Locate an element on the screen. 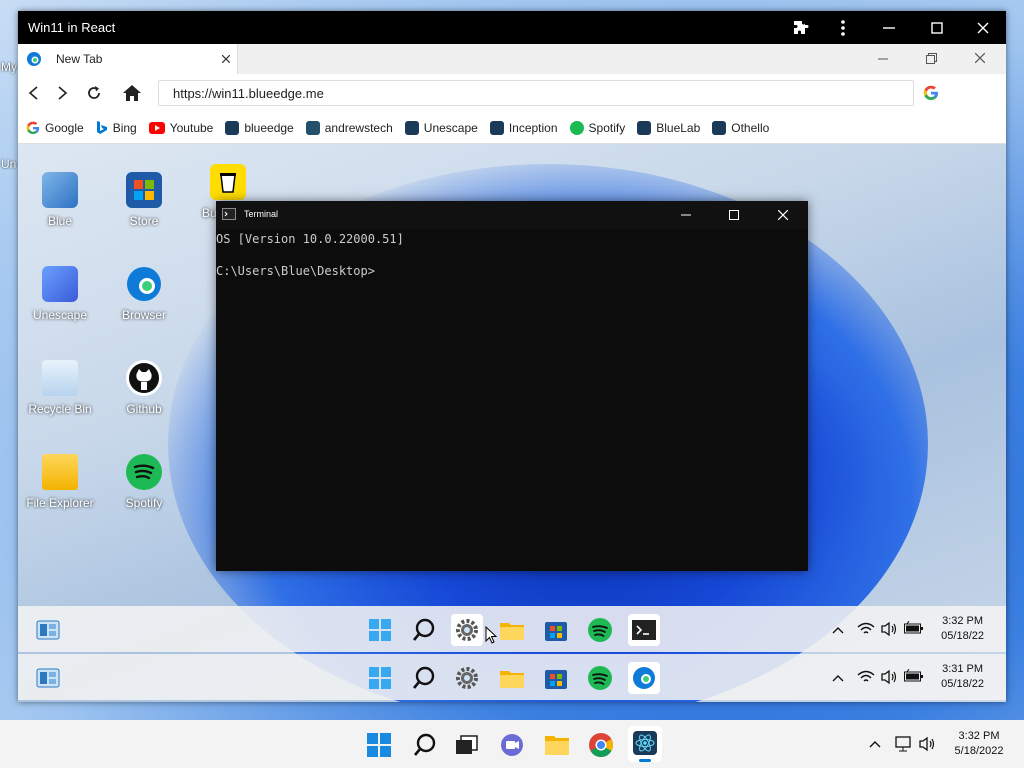  terminal-prompt: C:\Users\Blue\Desktop> is located at coordinates (295, 271).